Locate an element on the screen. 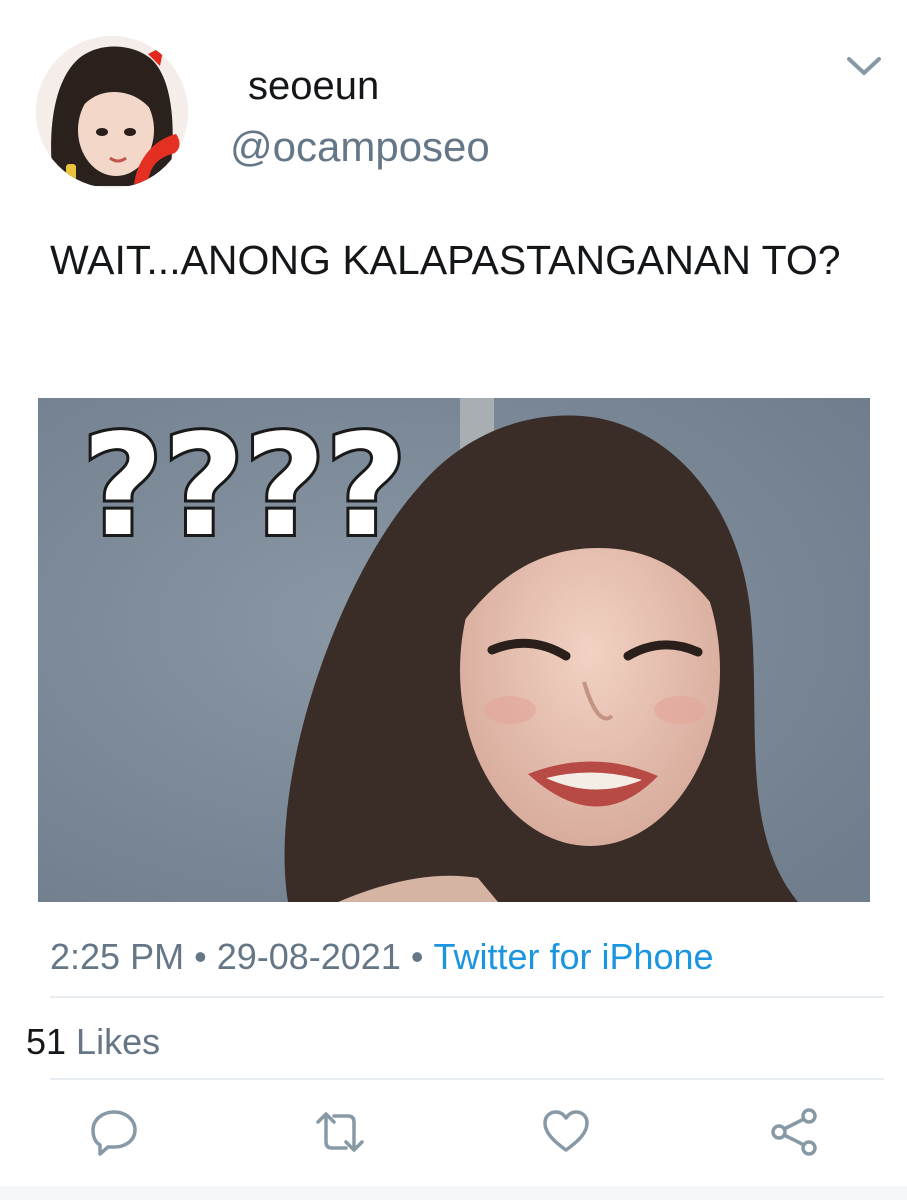 This screenshot has height=1200, width=907. bottom-edge is located at coordinates (453, 1193).